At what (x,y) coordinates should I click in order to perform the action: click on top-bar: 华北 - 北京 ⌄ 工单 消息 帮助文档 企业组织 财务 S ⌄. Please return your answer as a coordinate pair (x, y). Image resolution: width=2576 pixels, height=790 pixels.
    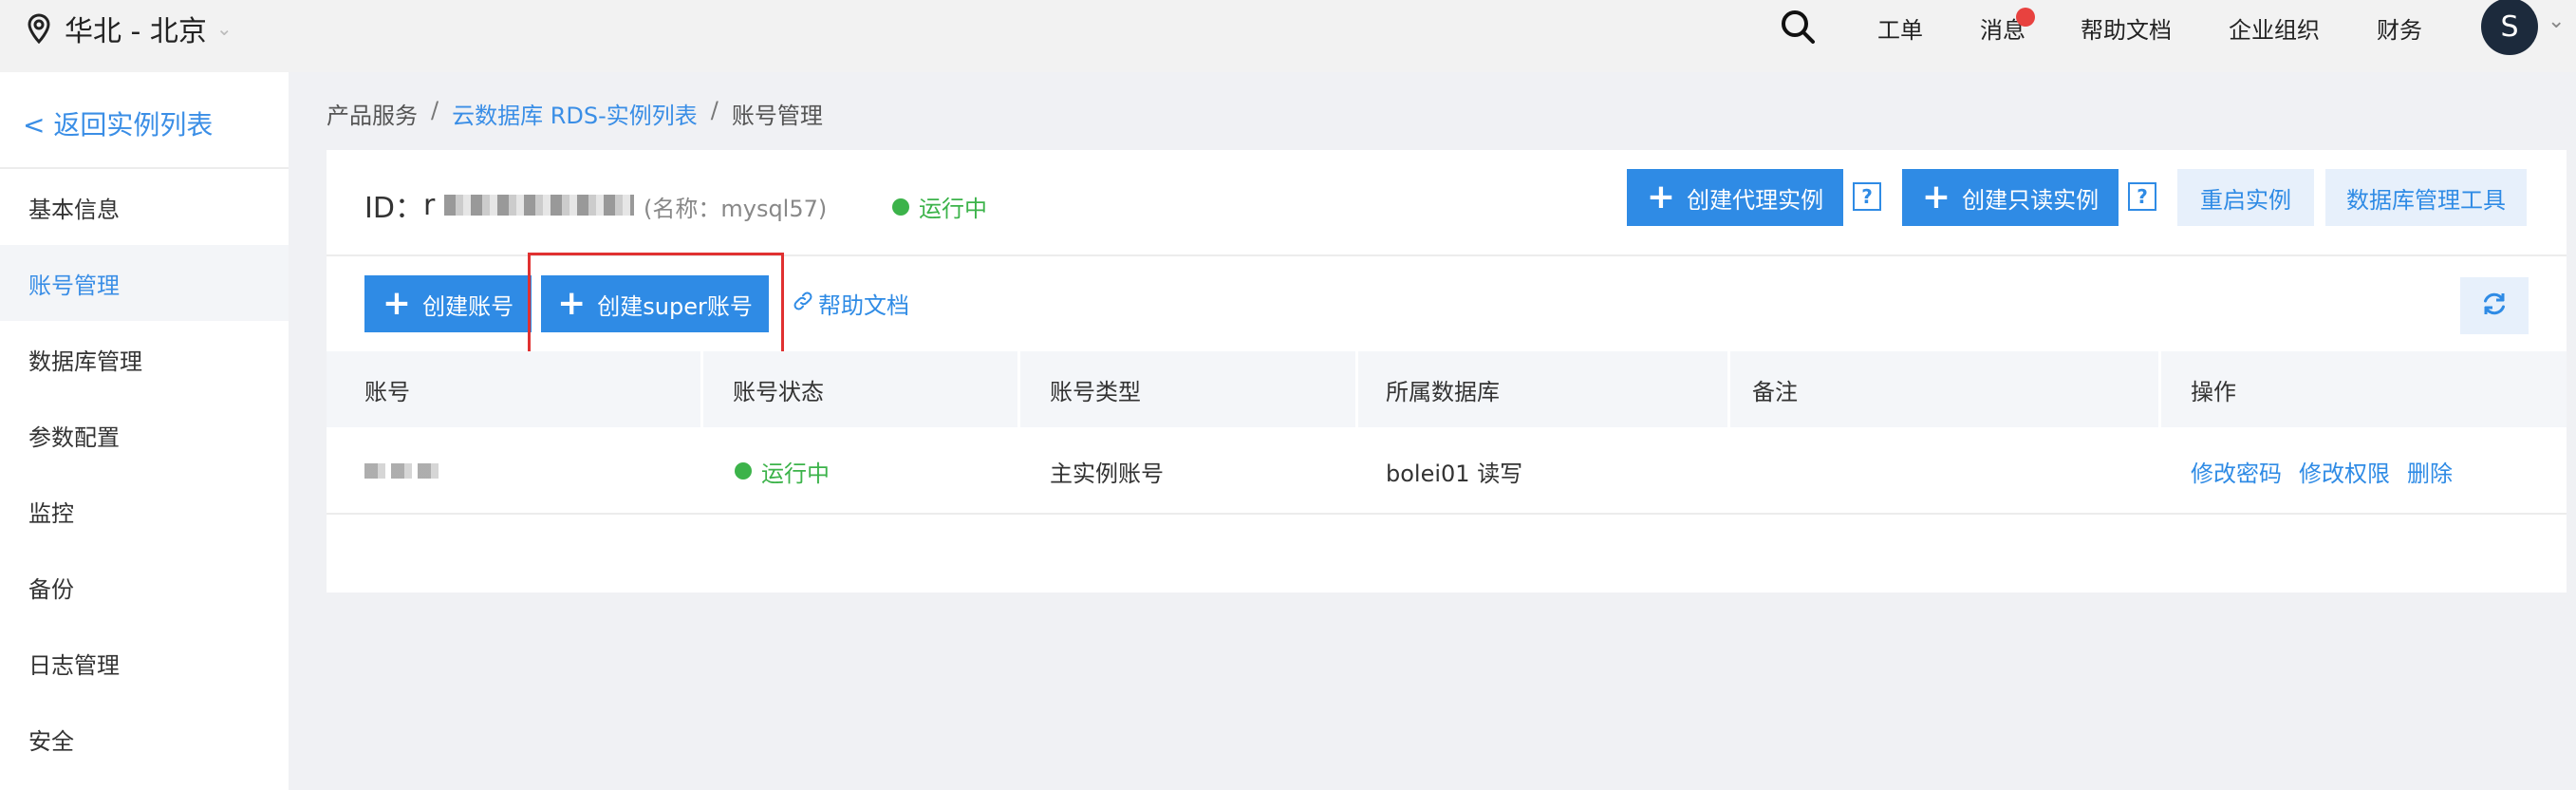
    Looking at the image, I should click on (1288, 36).